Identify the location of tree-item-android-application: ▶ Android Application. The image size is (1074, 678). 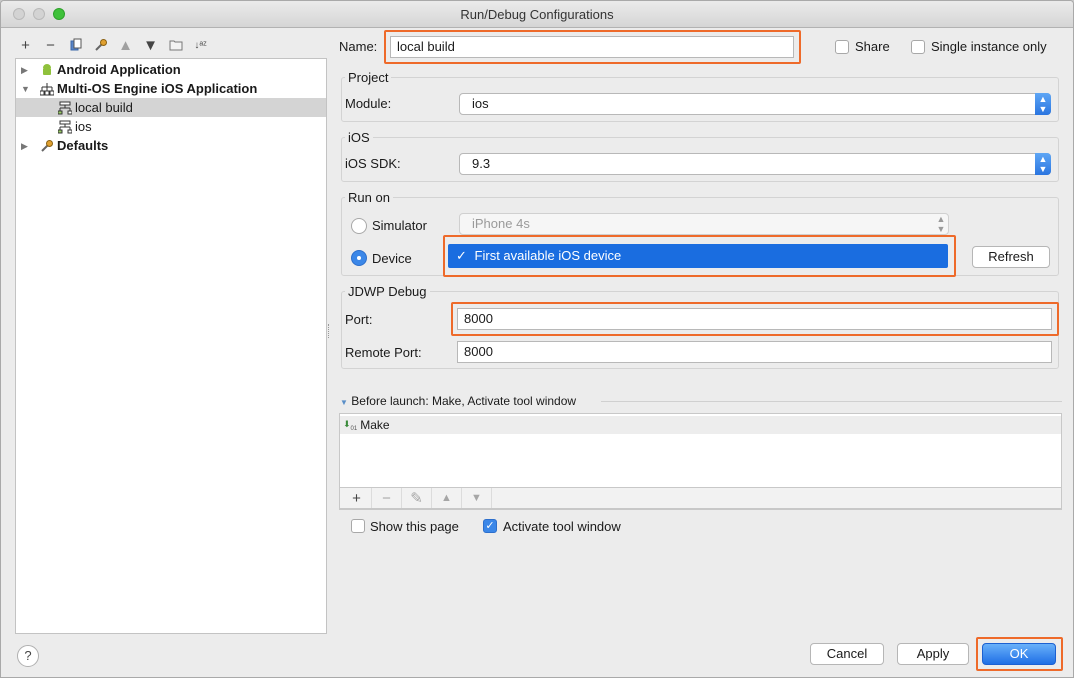
(171, 69).